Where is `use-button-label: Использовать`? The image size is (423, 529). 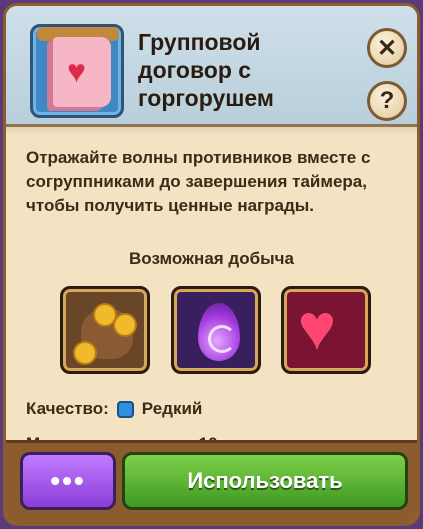 use-button-label: Использовать is located at coordinates (265, 480).